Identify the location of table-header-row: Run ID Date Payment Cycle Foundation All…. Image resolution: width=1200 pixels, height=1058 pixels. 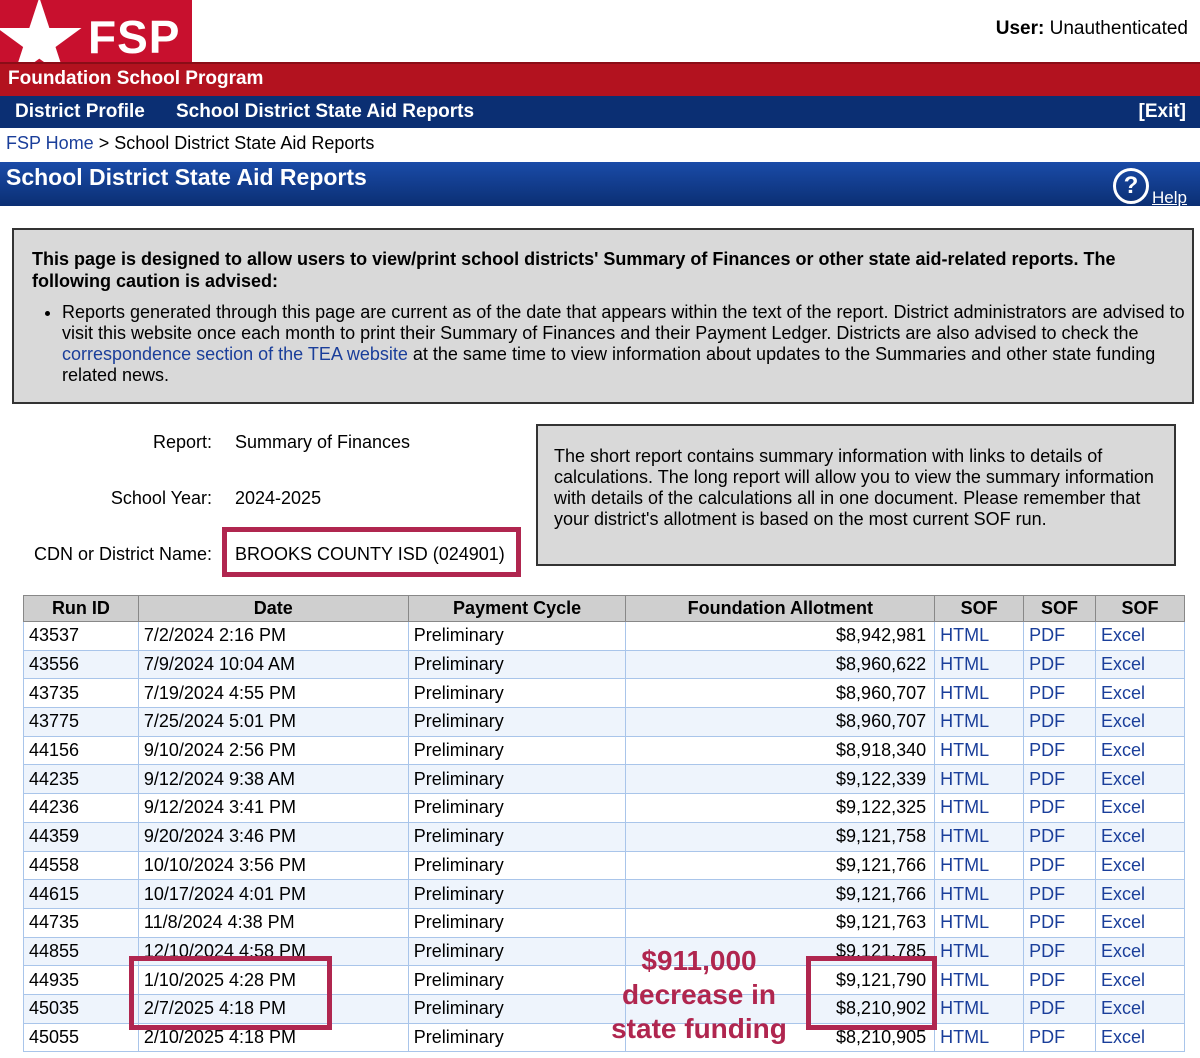
(604, 608).